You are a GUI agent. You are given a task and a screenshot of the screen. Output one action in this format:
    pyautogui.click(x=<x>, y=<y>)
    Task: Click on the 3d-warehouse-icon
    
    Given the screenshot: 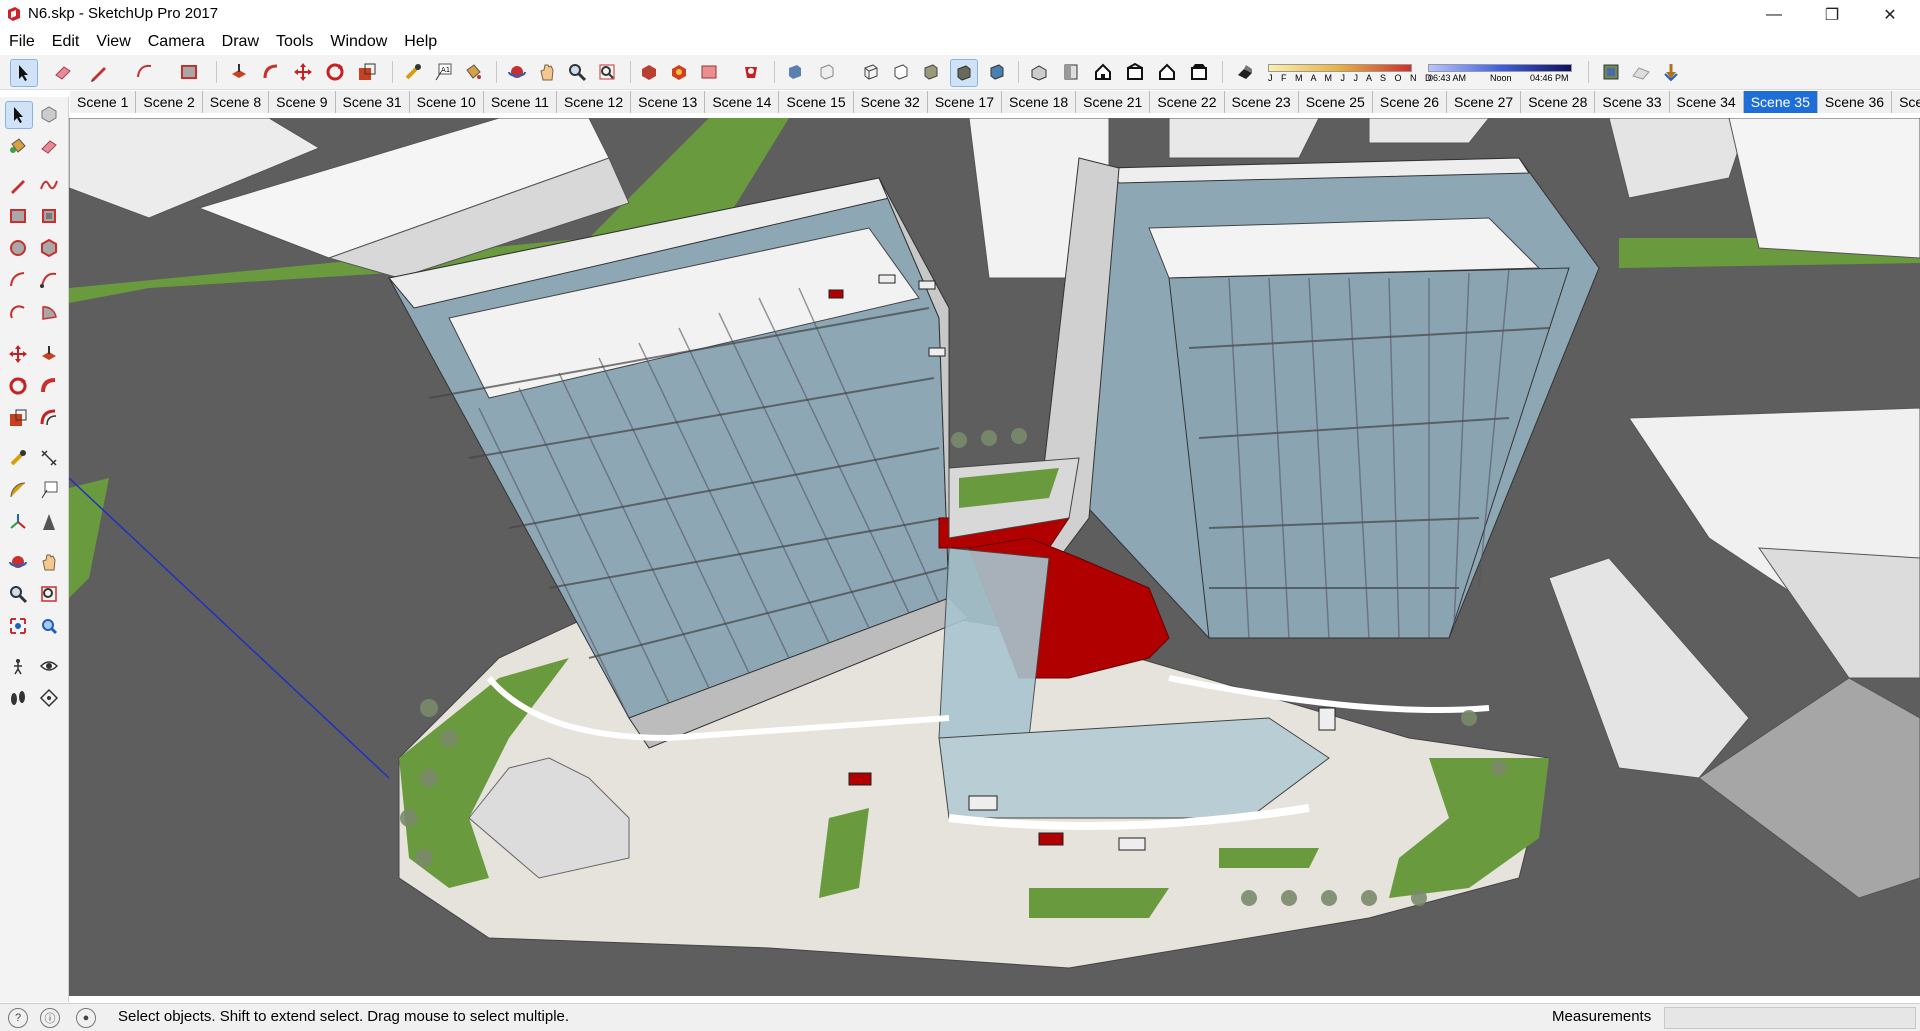 What is the action you would take?
    pyautogui.click(x=649, y=72)
    